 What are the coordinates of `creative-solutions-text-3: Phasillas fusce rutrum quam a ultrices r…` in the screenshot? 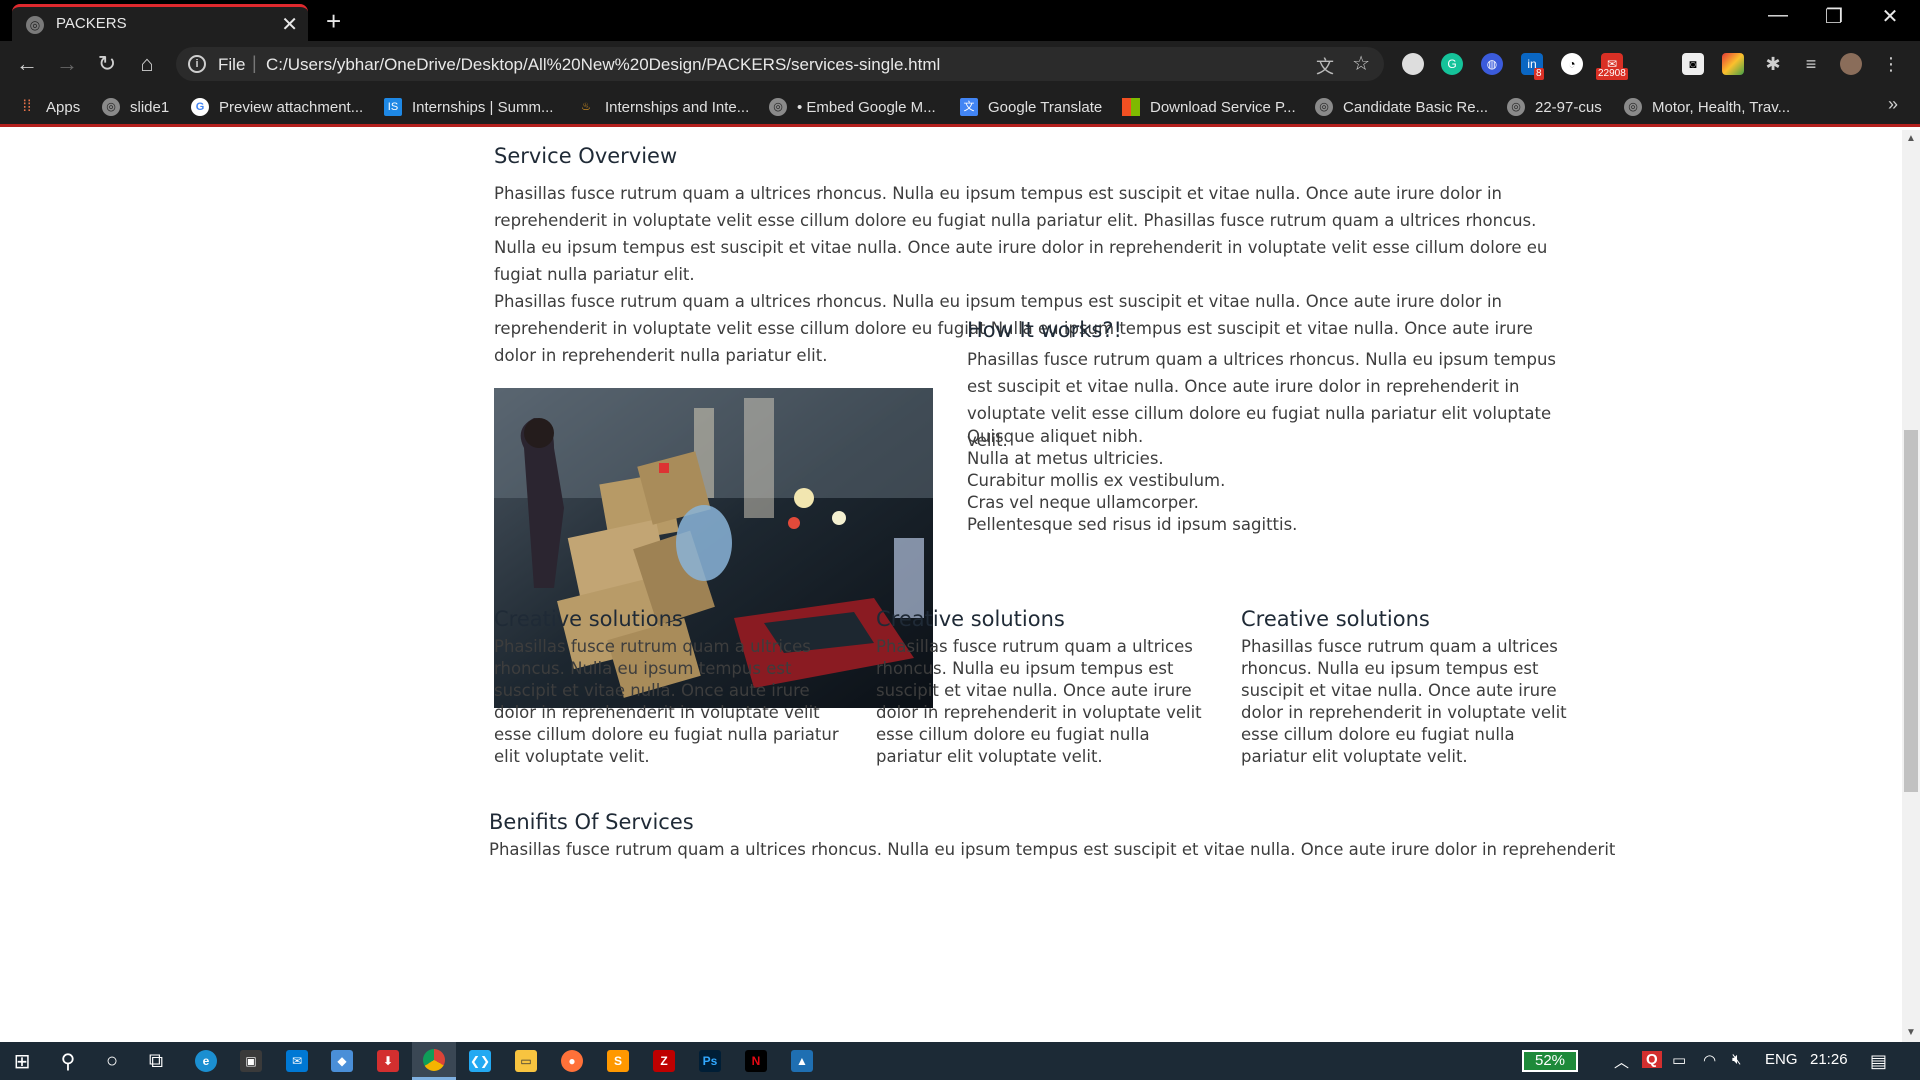 It's located at (1404, 701).